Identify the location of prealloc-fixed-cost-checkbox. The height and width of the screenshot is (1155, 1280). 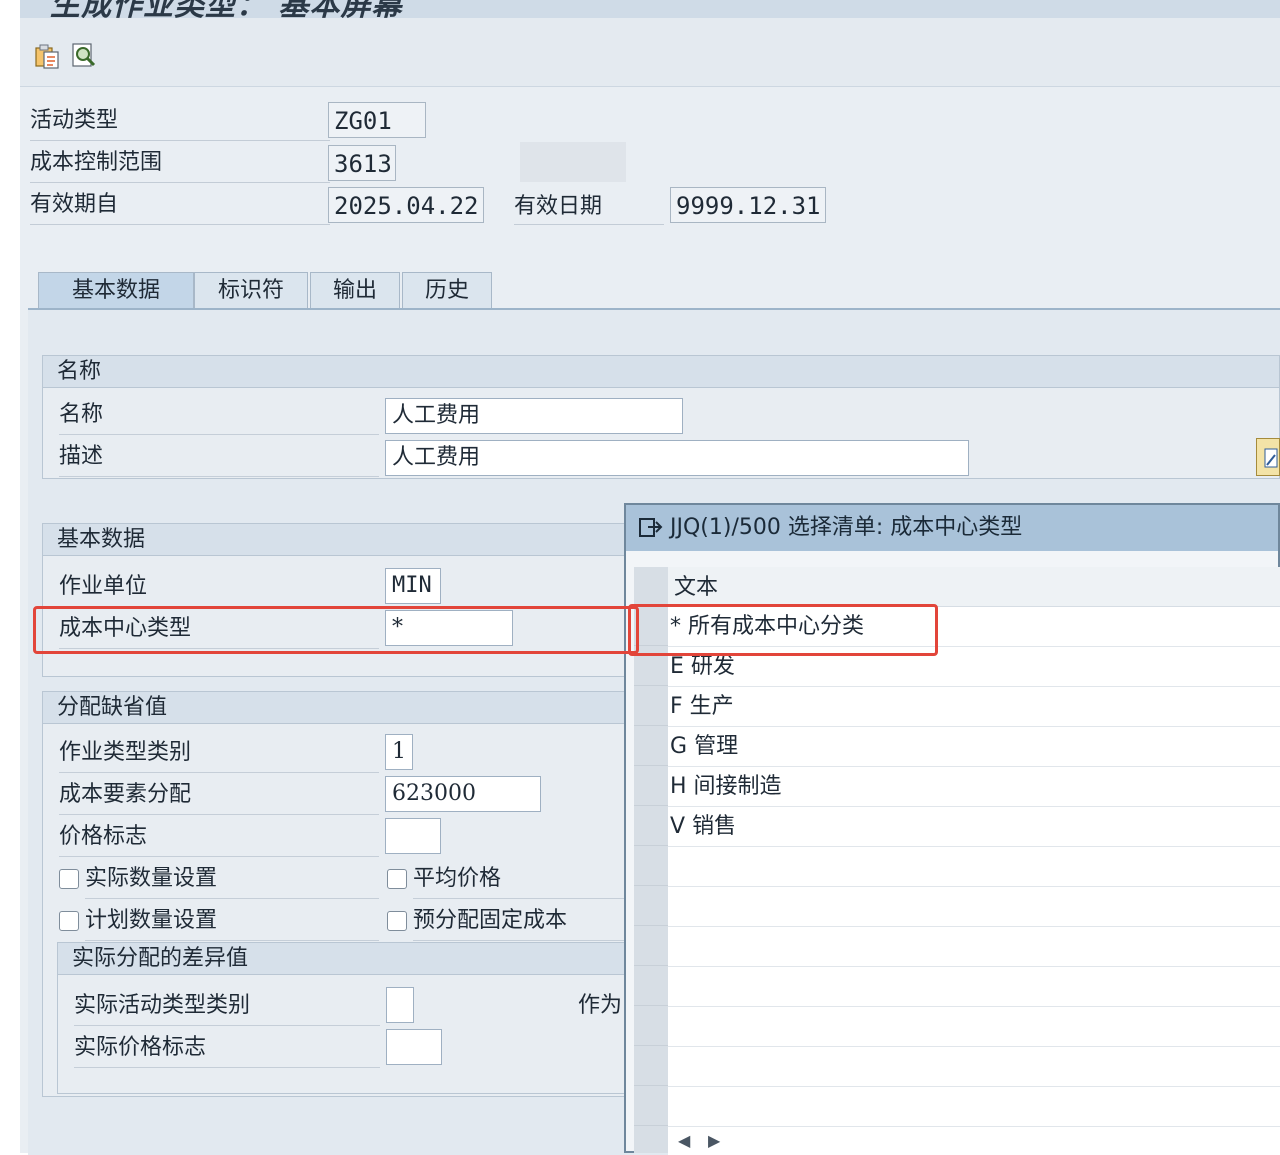
(397, 921).